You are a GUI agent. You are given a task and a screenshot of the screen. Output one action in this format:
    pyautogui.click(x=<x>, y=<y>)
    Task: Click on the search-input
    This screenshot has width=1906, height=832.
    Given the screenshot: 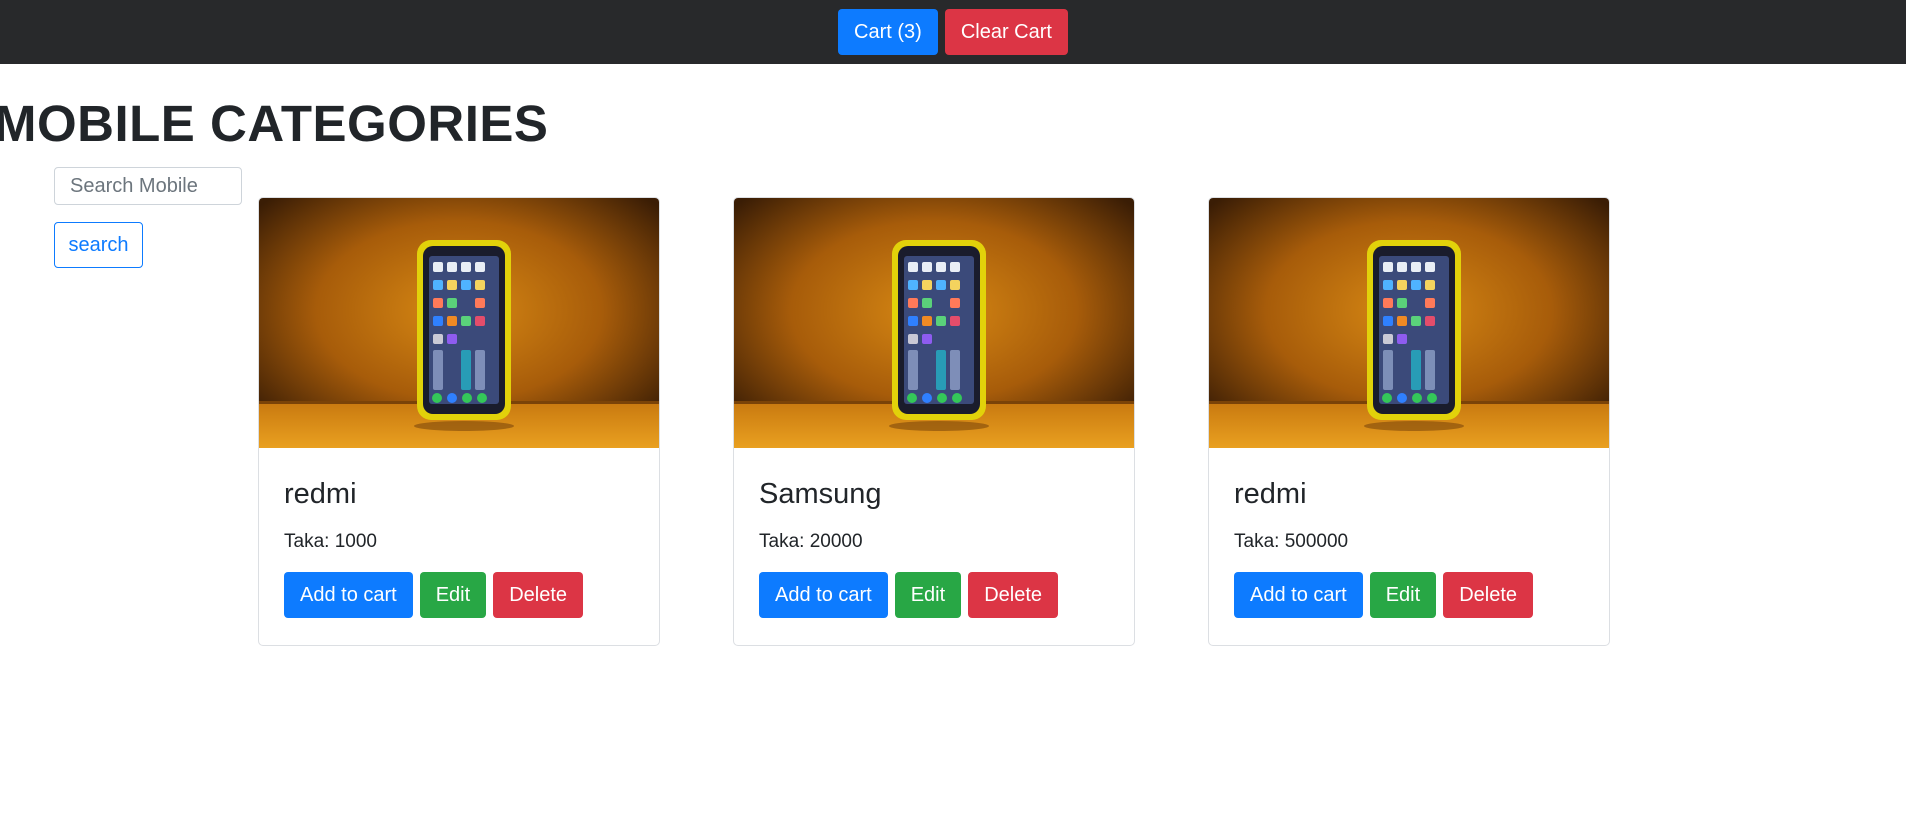 What is the action you would take?
    pyautogui.click(x=148, y=186)
    